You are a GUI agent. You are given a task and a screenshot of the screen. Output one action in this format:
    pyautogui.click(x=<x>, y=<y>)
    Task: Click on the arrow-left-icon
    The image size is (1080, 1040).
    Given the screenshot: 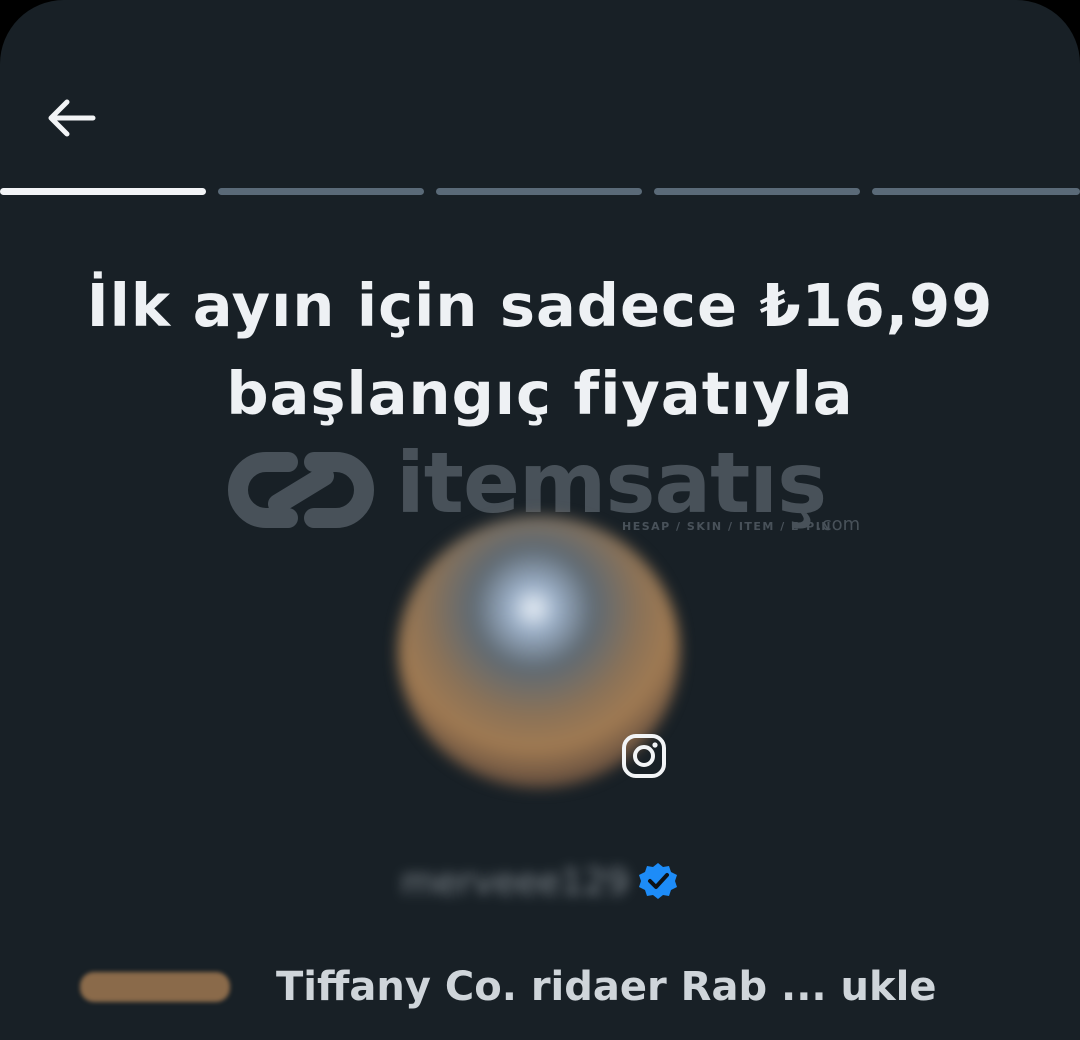 What is the action you would take?
    pyautogui.click(x=72, y=118)
    